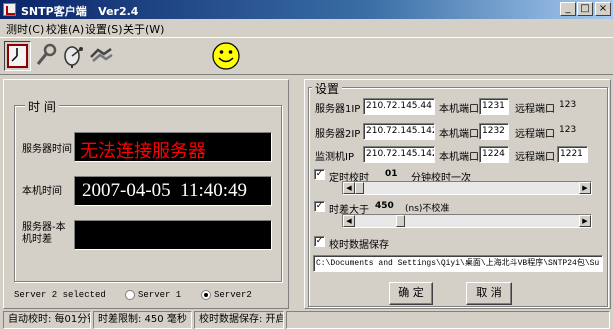  What do you see at coordinates (25, 29) in the screenshot?
I see `menu-measure-time: 测时(C)` at bounding box center [25, 29].